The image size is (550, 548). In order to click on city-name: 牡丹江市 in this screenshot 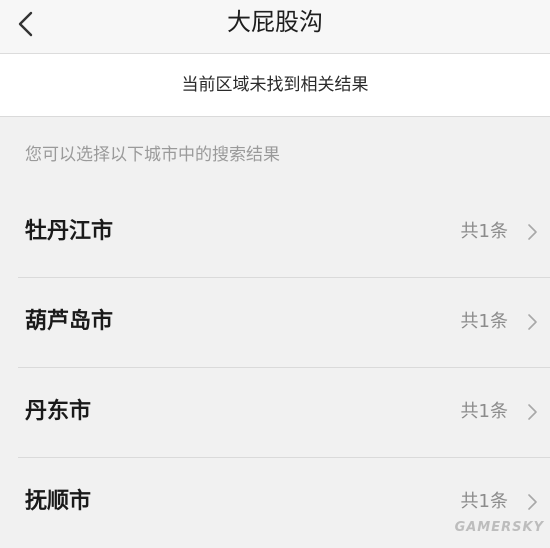, I will do `click(69, 231)`.